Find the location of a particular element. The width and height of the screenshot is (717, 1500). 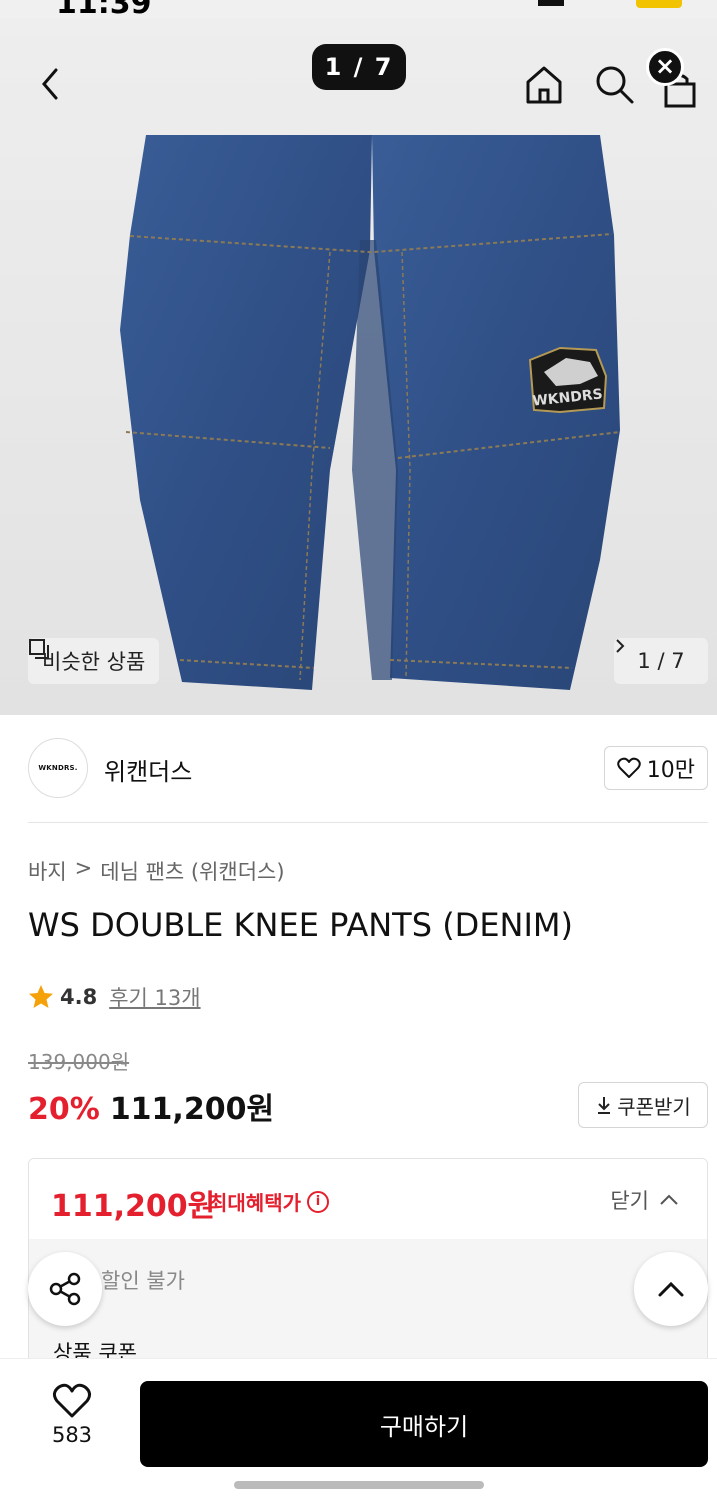

scroll-top-button is located at coordinates (671, 1289).